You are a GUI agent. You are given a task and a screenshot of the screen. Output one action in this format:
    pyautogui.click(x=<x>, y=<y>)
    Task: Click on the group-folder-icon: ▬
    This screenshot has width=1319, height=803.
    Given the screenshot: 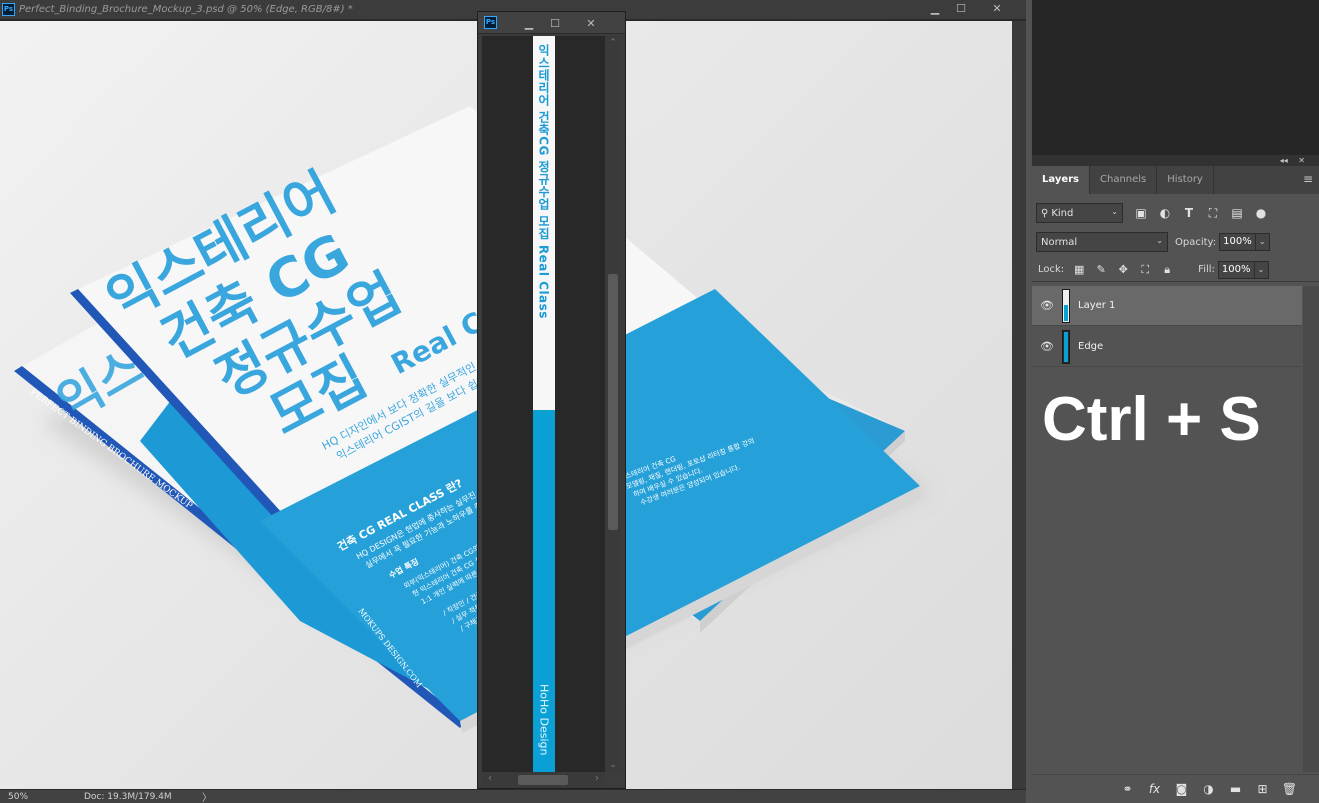 What is the action you would take?
    pyautogui.click(x=1235, y=789)
    